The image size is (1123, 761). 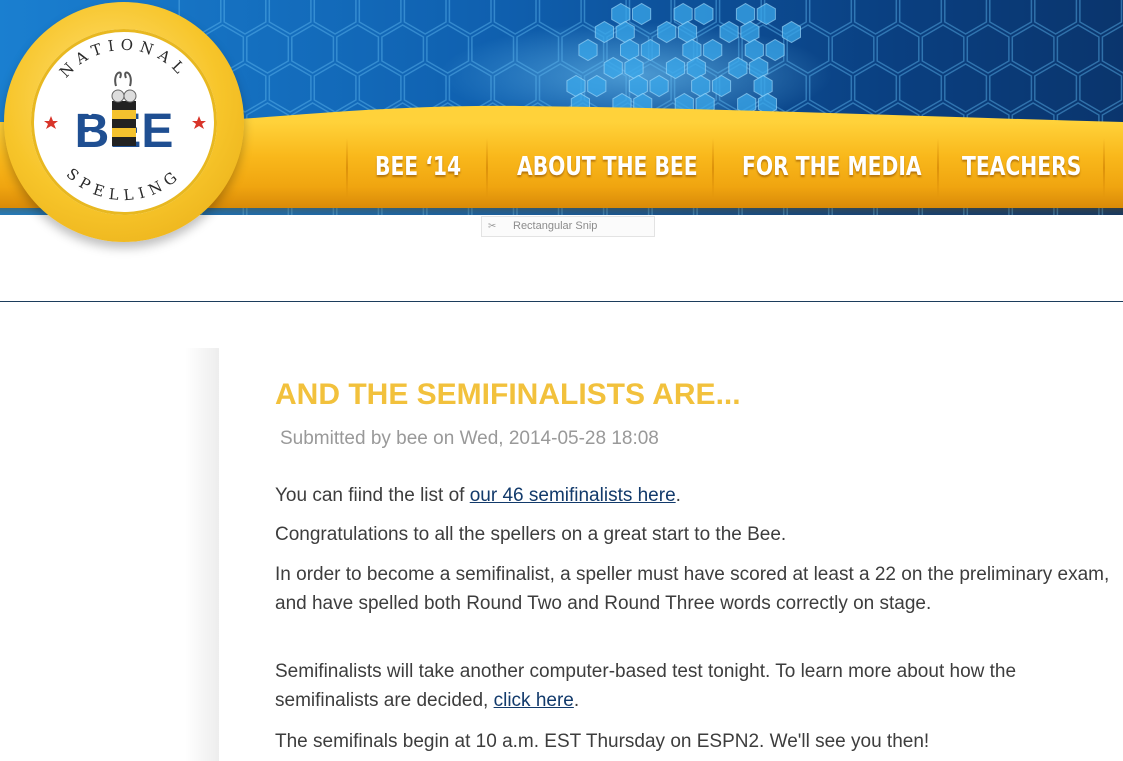 What do you see at coordinates (1021, 167) in the screenshot?
I see `nav-item-teachers: TEACHERS` at bounding box center [1021, 167].